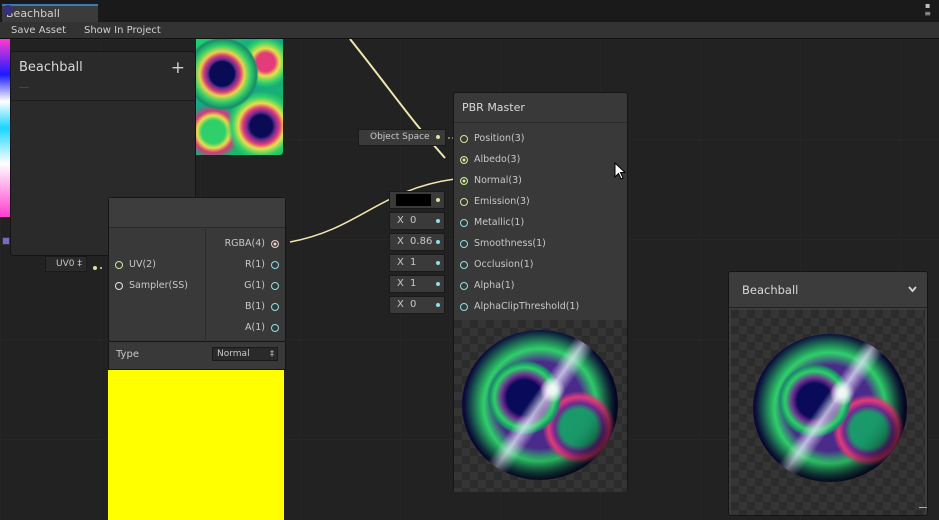 This screenshot has height=520, width=939. Describe the element at coordinates (24, 87) in the screenshot. I see `blackboard-subtitle: —` at that location.